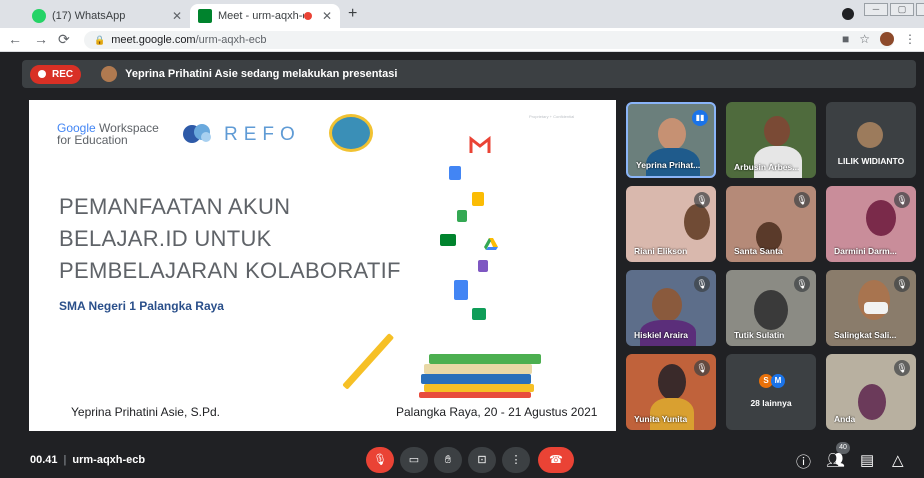 This screenshot has width=924, height=478. What do you see at coordinates (864, 39) in the screenshot?
I see `bookmark-star-icon: ☆` at bounding box center [864, 39].